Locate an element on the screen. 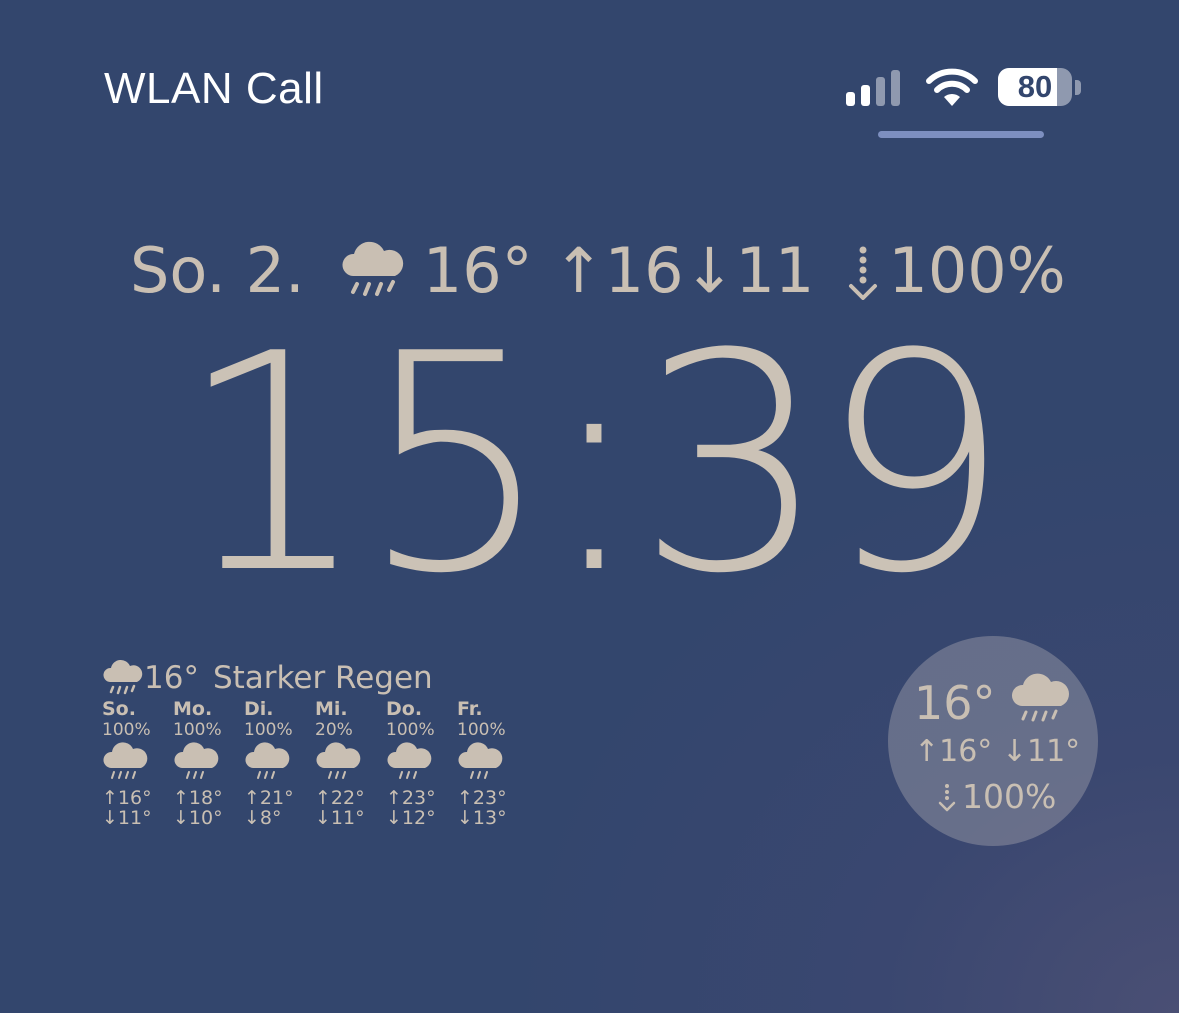 Image resolution: width=1179 pixels, height=1013 pixels. forecast-day-label: Di. is located at coordinates (259, 709).